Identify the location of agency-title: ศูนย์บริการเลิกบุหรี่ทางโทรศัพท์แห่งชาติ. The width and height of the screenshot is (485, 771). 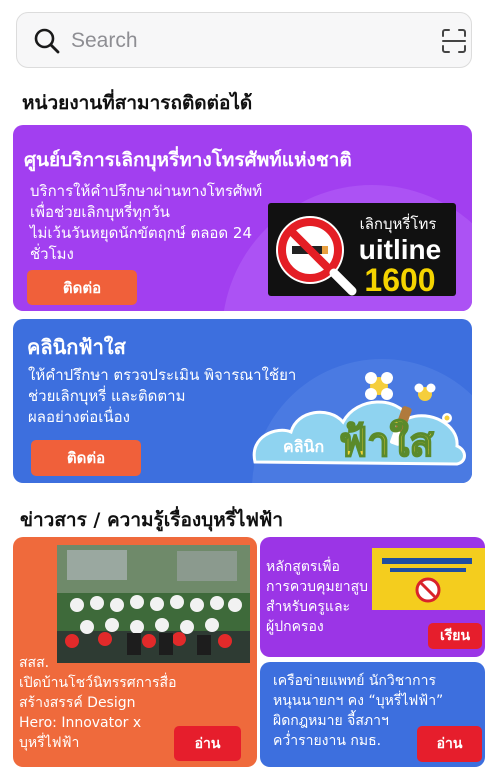
(188, 160).